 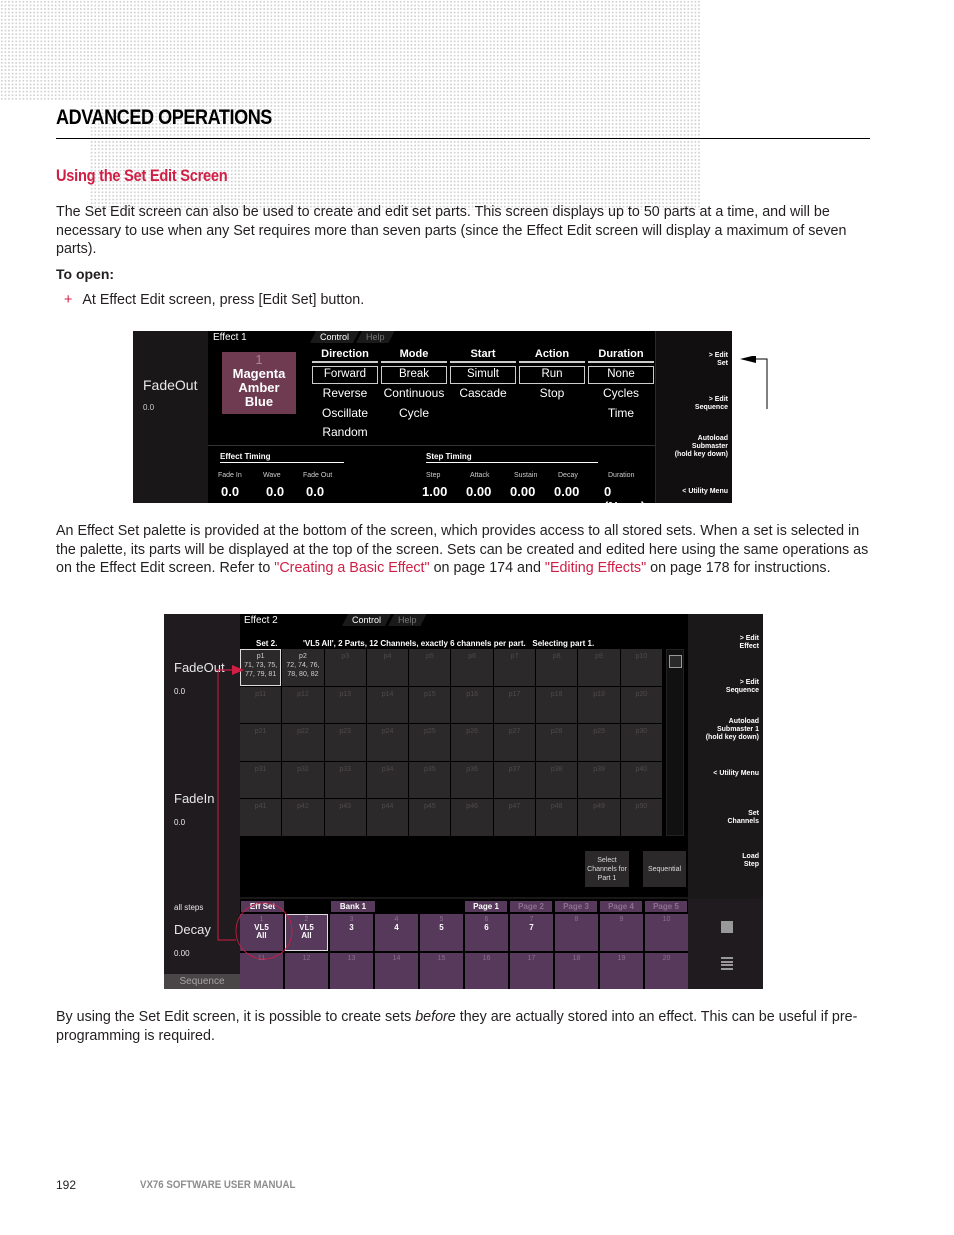 I want to click on palette-cell: 19, so click(x=621, y=970).